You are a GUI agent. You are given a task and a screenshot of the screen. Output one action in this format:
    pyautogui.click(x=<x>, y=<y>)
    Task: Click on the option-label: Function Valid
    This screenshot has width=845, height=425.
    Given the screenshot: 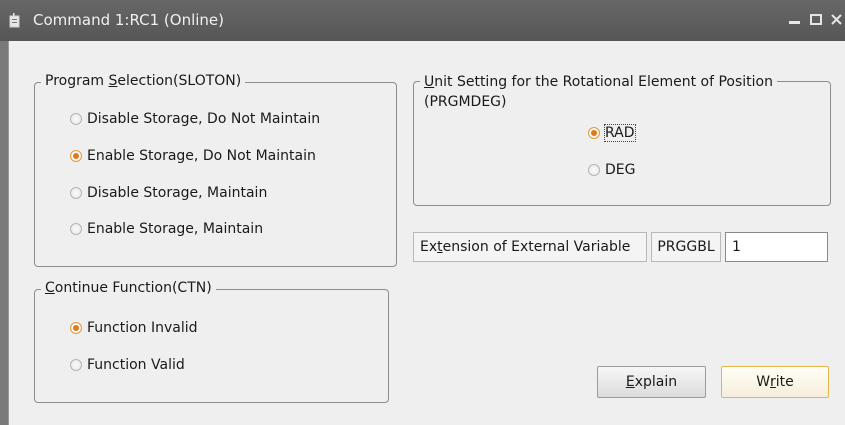 What is the action you would take?
    pyautogui.click(x=136, y=365)
    